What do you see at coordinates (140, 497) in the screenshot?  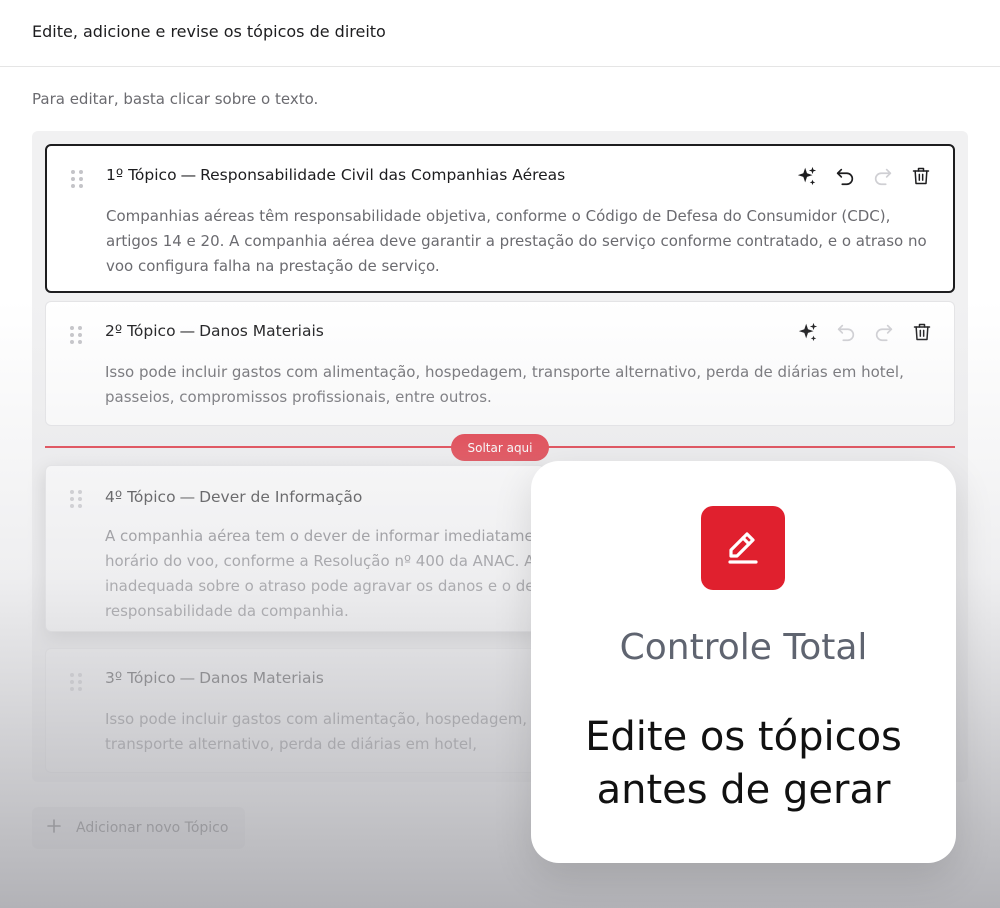 I see `topic-number: 4º Tópico` at bounding box center [140, 497].